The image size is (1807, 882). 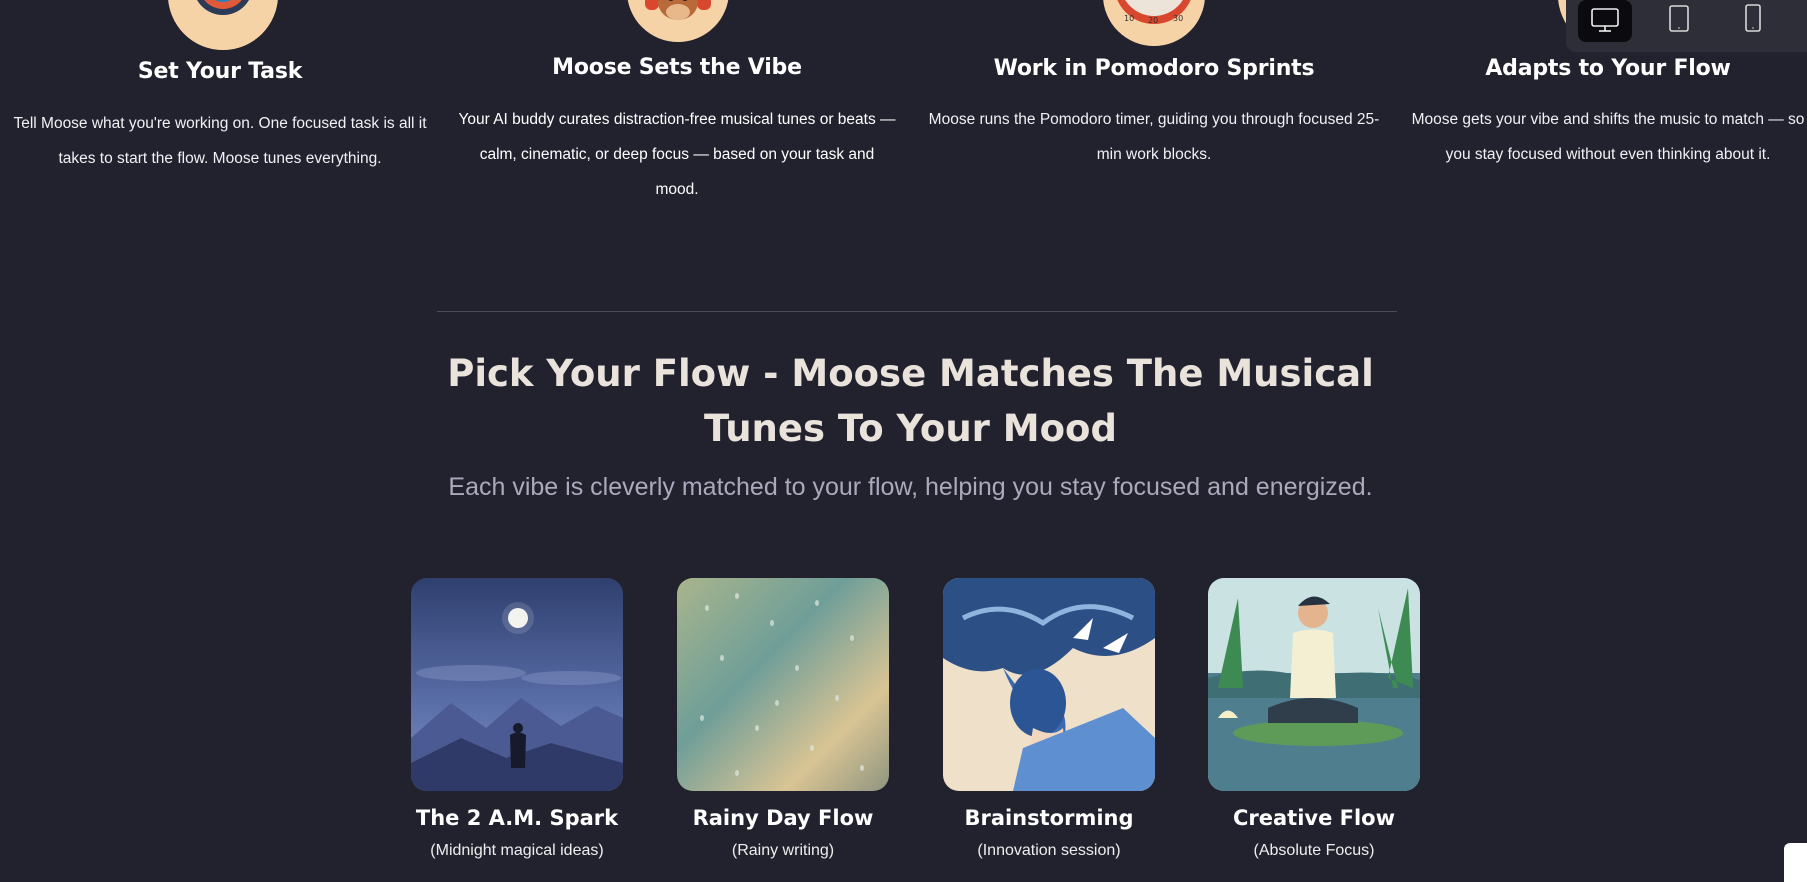 What do you see at coordinates (1049, 684) in the screenshot?
I see `brainstorm-illustration-image` at bounding box center [1049, 684].